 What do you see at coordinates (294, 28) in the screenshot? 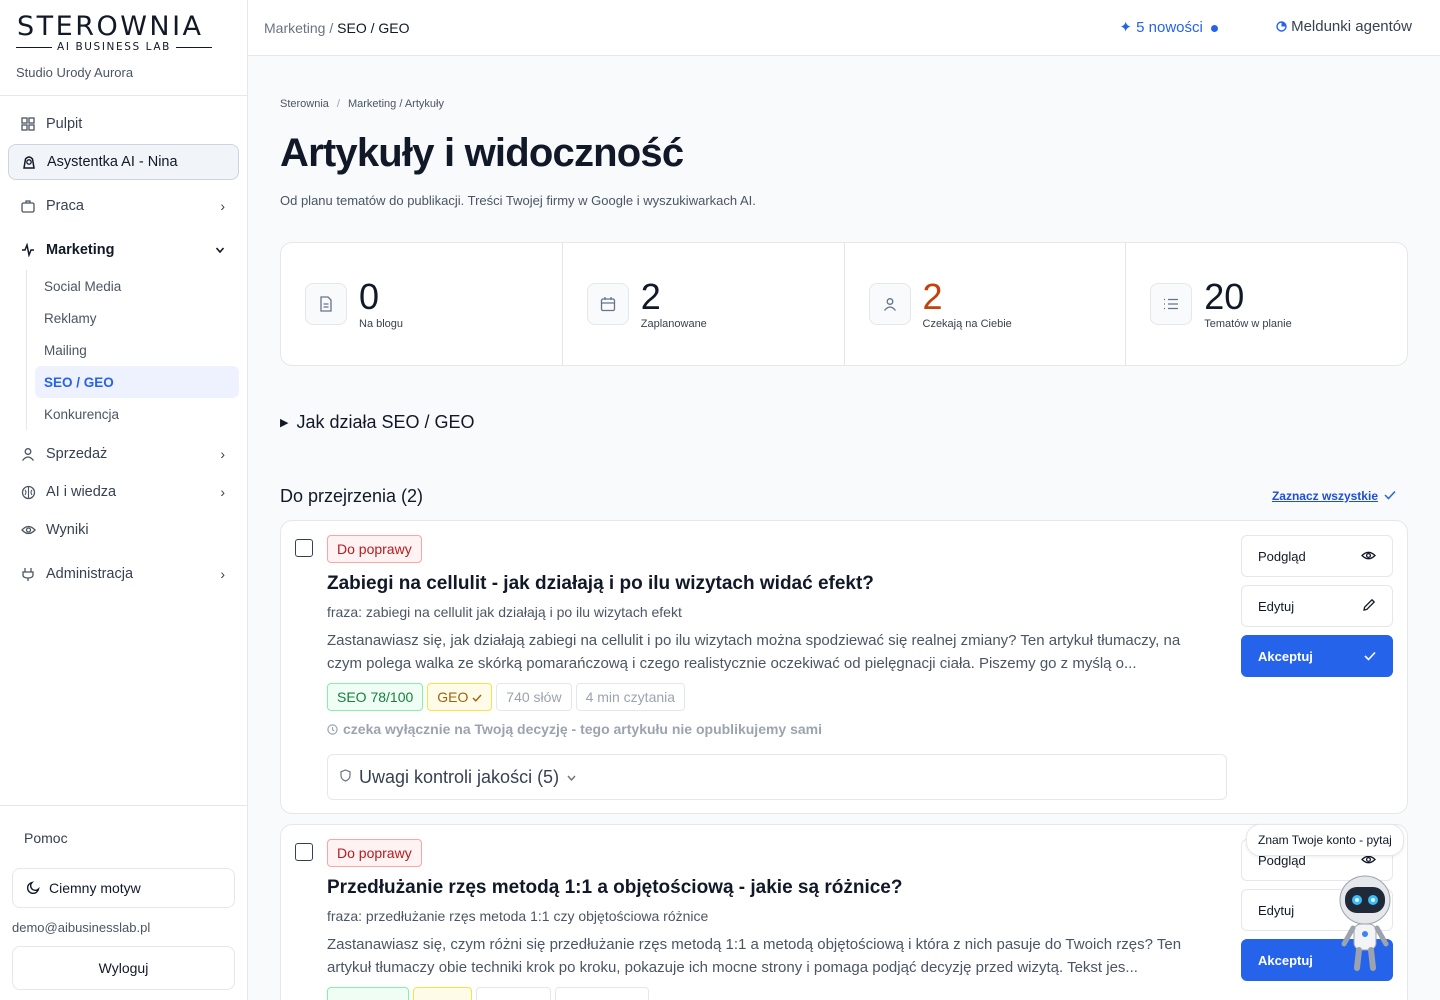
I see `breadcrumb-parent: Marketing` at bounding box center [294, 28].